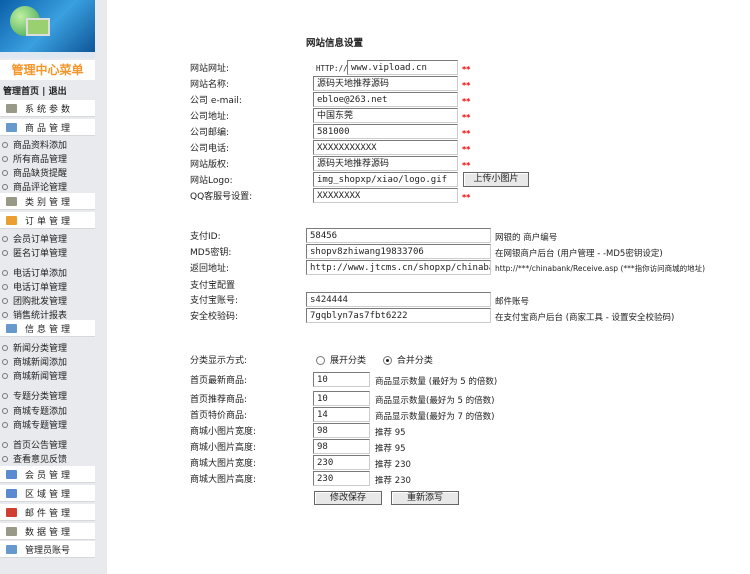  What do you see at coordinates (34, 172) in the screenshot?
I see `sidebar-link: 商品缺货提醒` at bounding box center [34, 172].